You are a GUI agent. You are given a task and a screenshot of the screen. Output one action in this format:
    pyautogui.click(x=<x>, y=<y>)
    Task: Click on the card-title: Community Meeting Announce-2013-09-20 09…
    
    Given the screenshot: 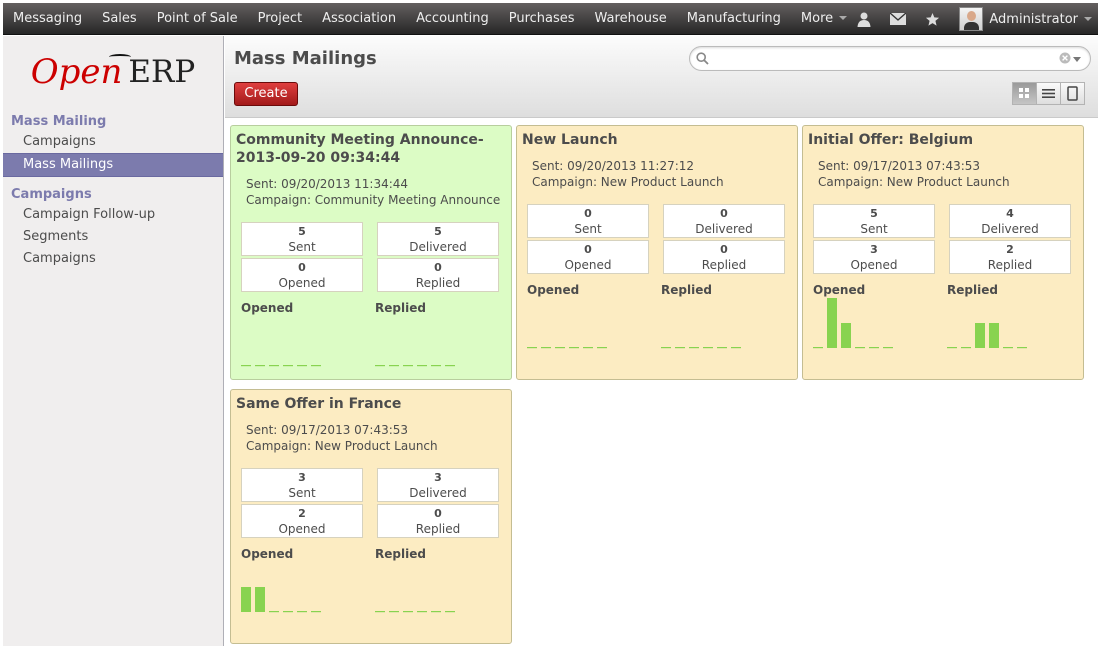 What is the action you would take?
    pyautogui.click(x=371, y=149)
    